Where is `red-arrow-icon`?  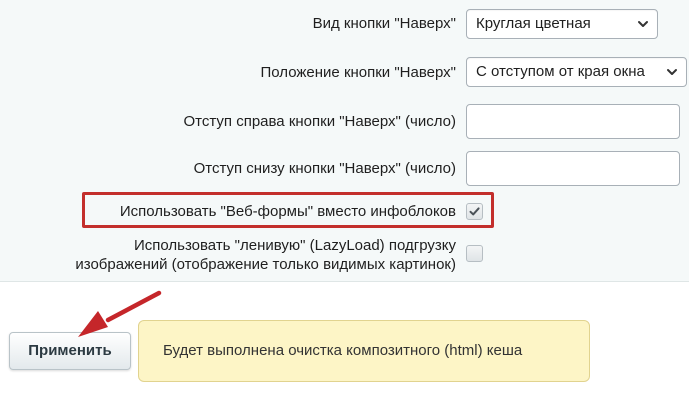
red-arrow-icon is located at coordinates (120, 313).